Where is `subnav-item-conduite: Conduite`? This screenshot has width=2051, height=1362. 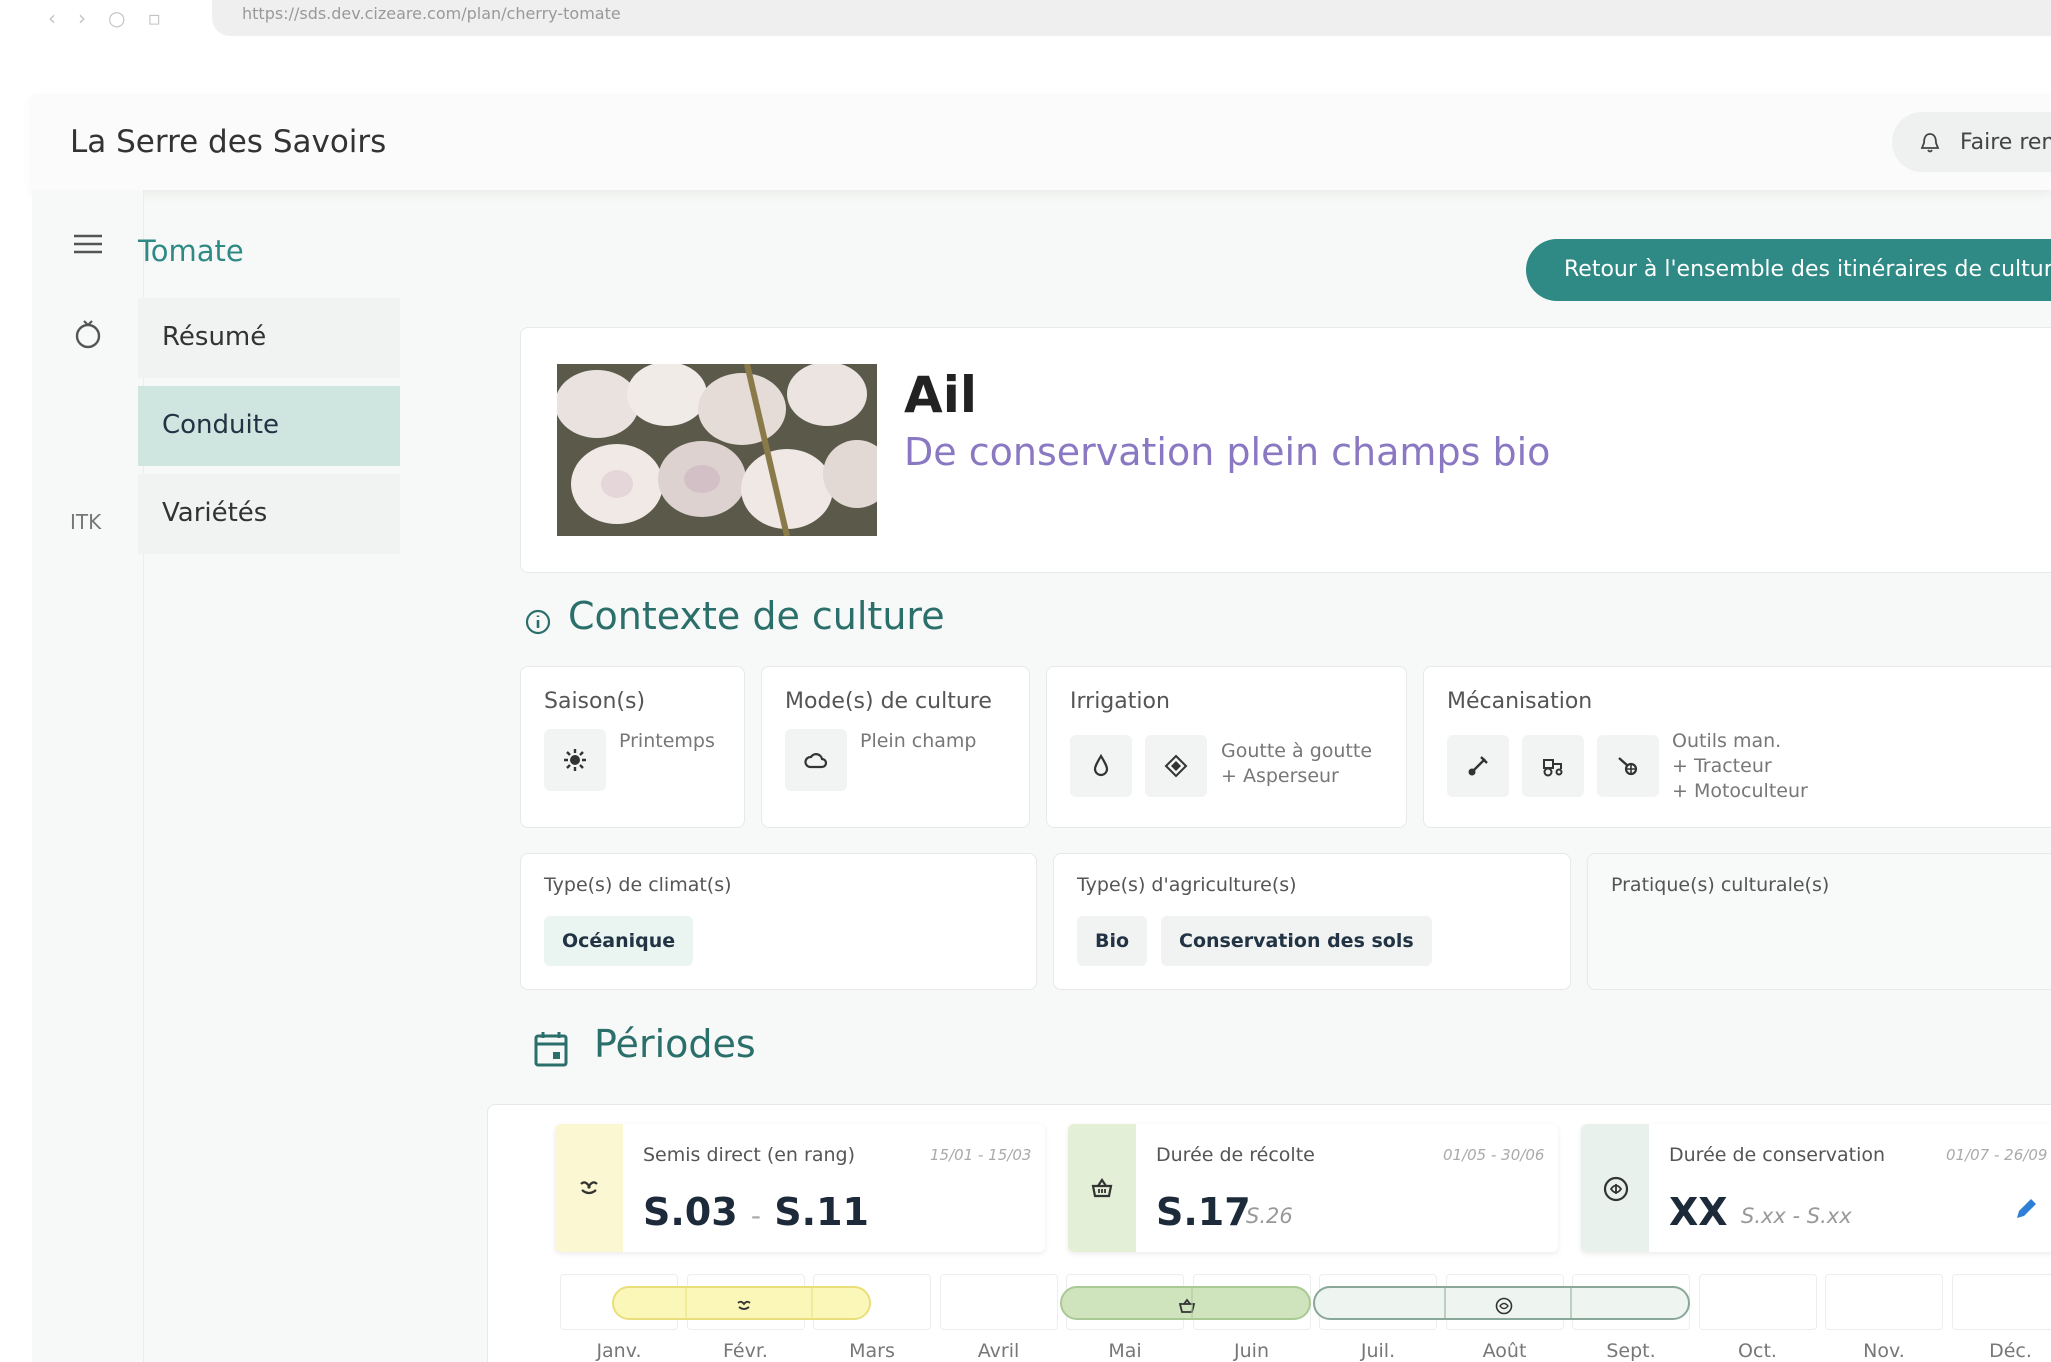 subnav-item-conduite: Conduite is located at coordinates (269, 426).